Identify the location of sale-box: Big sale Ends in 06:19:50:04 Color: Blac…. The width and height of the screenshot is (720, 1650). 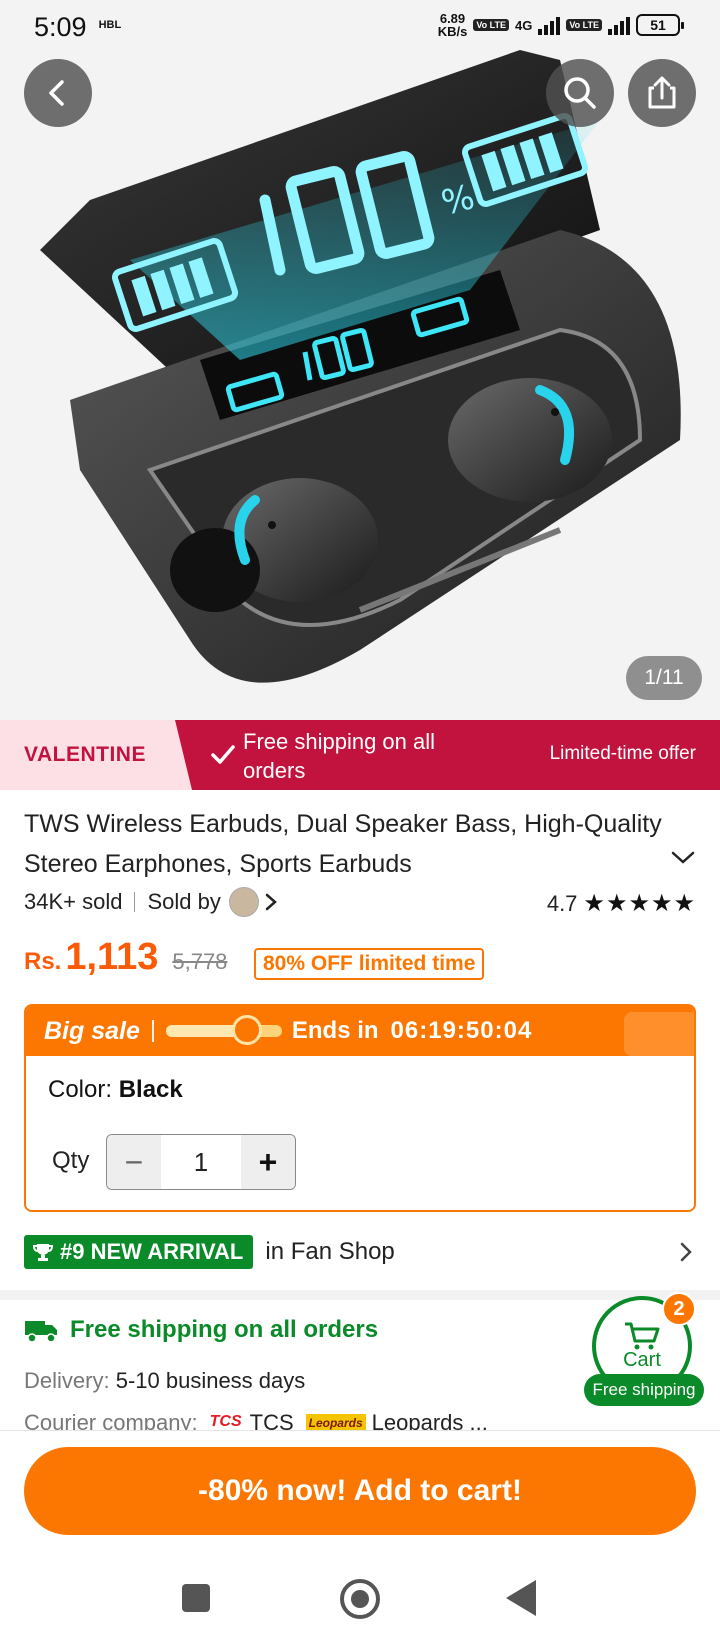
(360, 1108).